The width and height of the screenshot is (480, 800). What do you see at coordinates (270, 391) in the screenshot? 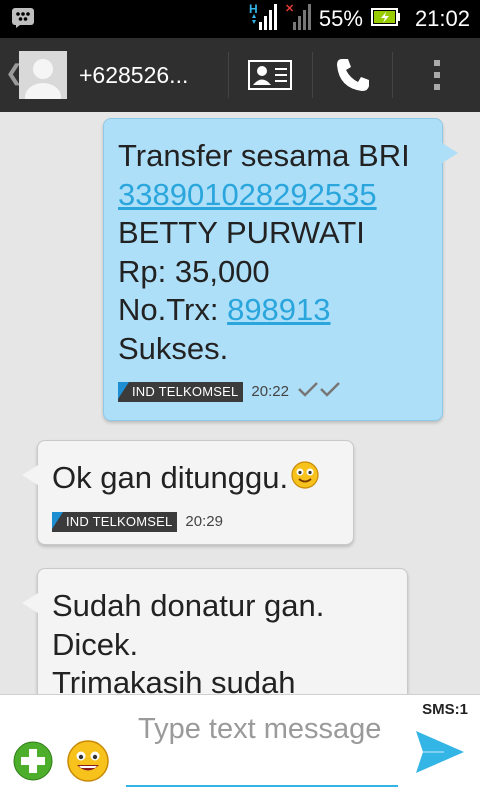
I see `message-time: 20:22` at bounding box center [270, 391].